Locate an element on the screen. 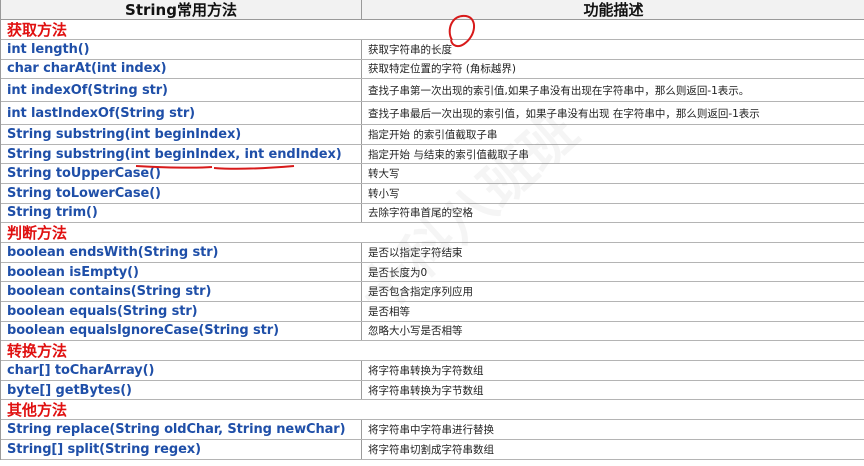 The height and width of the screenshot is (466, 864). method-name: boolean equals(String str) is located at coordinates (102, 311).